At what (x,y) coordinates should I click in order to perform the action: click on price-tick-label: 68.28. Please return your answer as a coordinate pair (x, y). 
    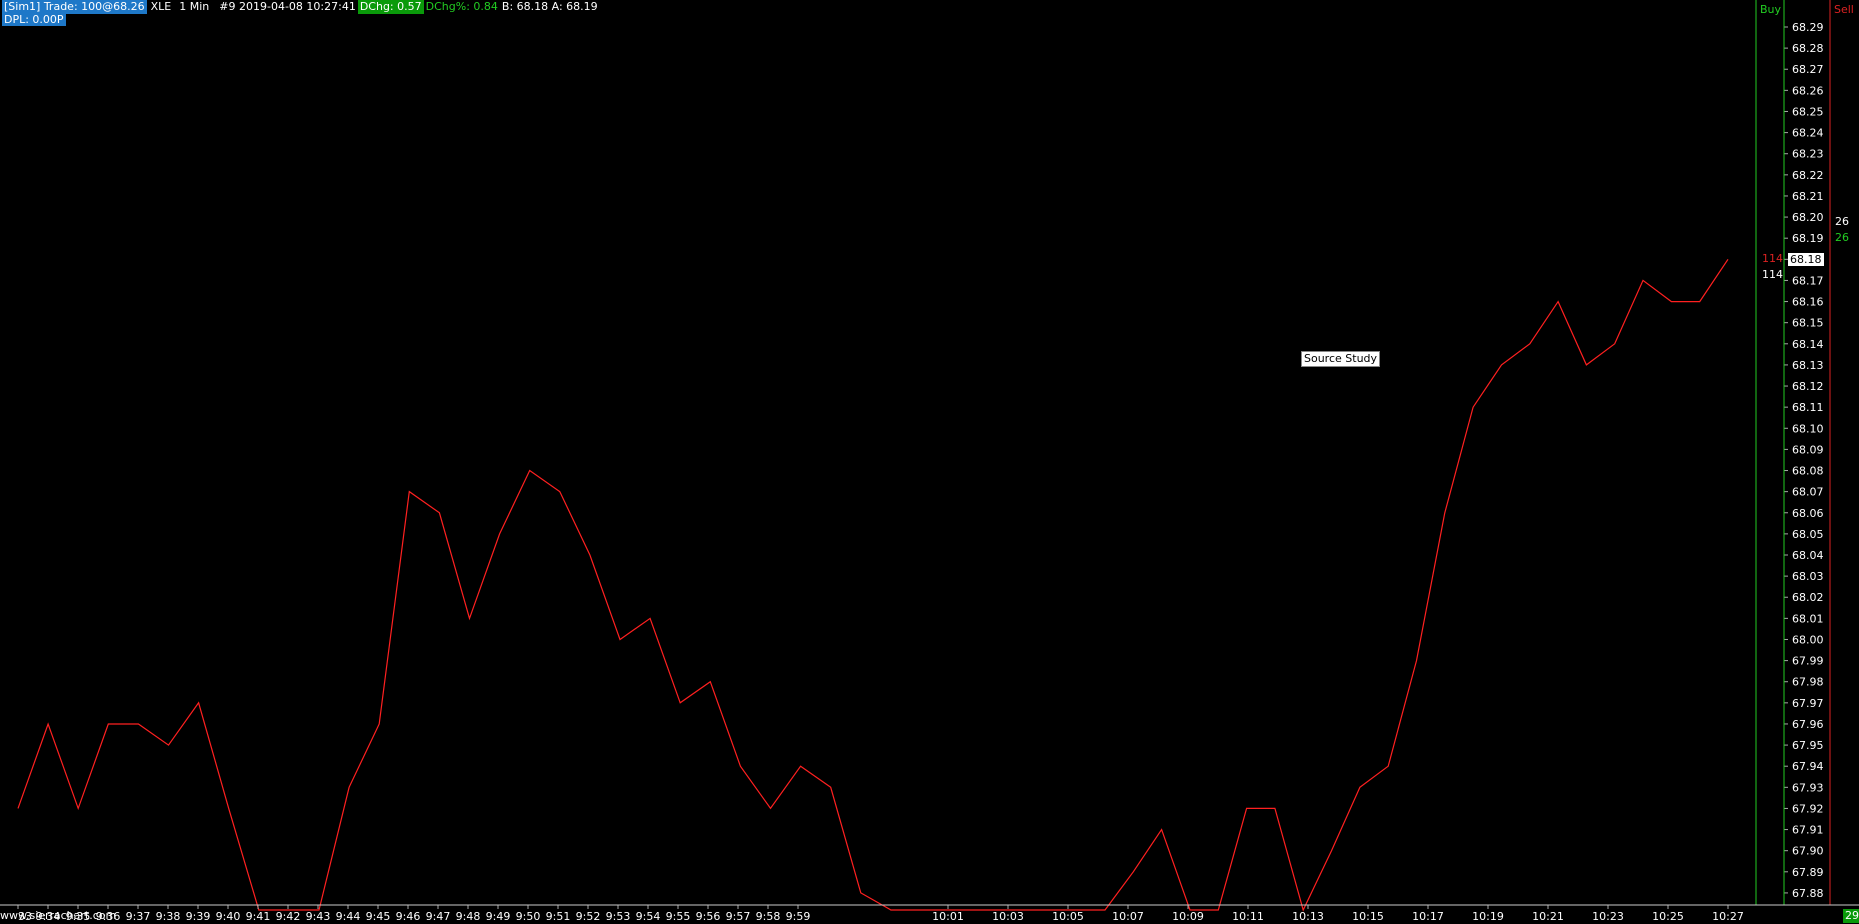
    Looking at the image, I should click on (1808, 48).